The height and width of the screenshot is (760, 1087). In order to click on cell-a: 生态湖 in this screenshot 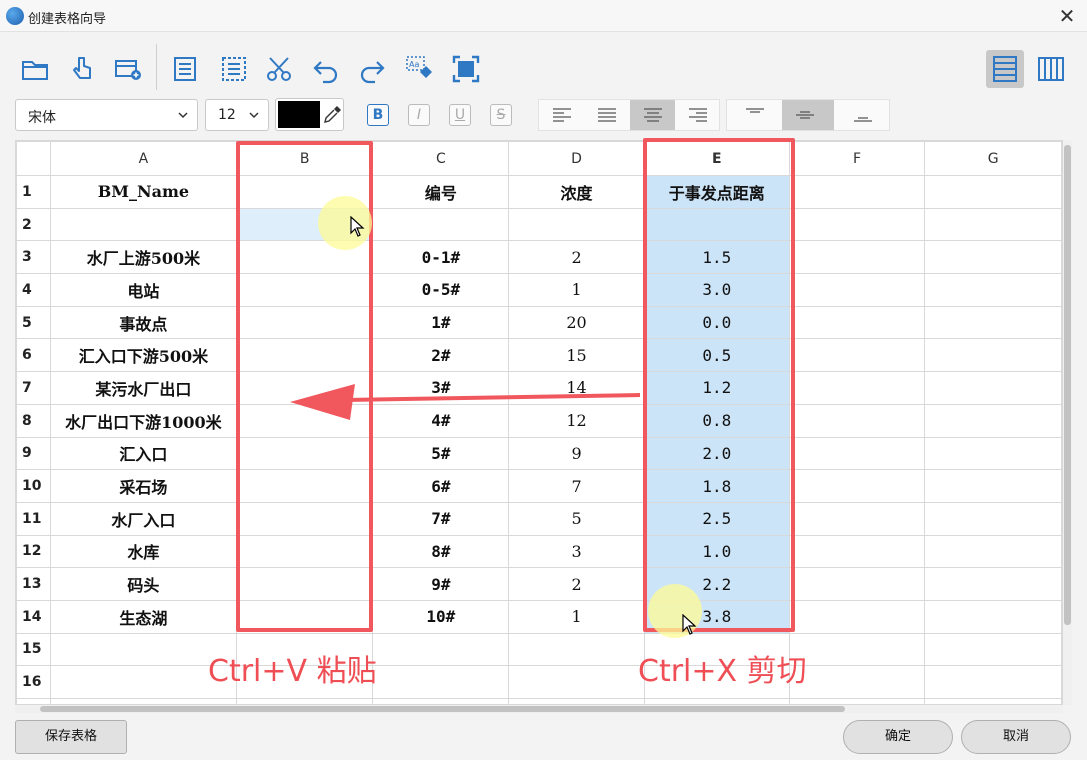, I will do `click(143, 616)`.